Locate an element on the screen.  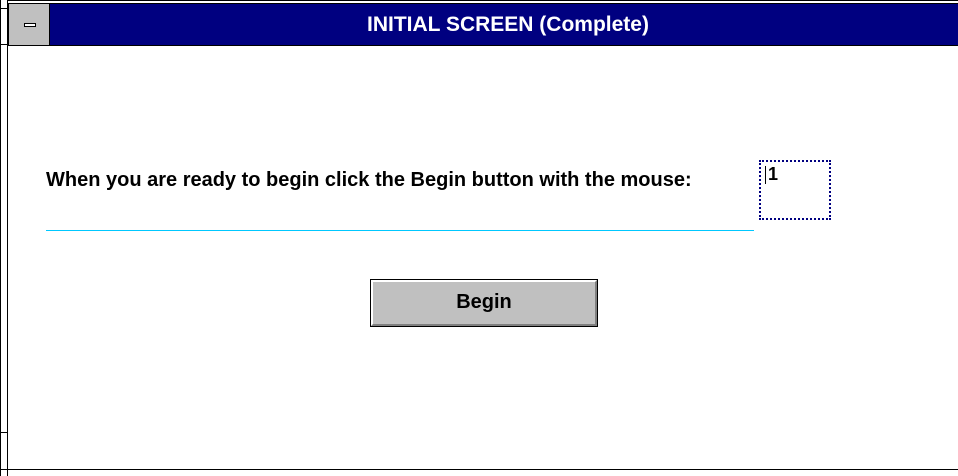
text-caret is located at coordinates (765, 175).